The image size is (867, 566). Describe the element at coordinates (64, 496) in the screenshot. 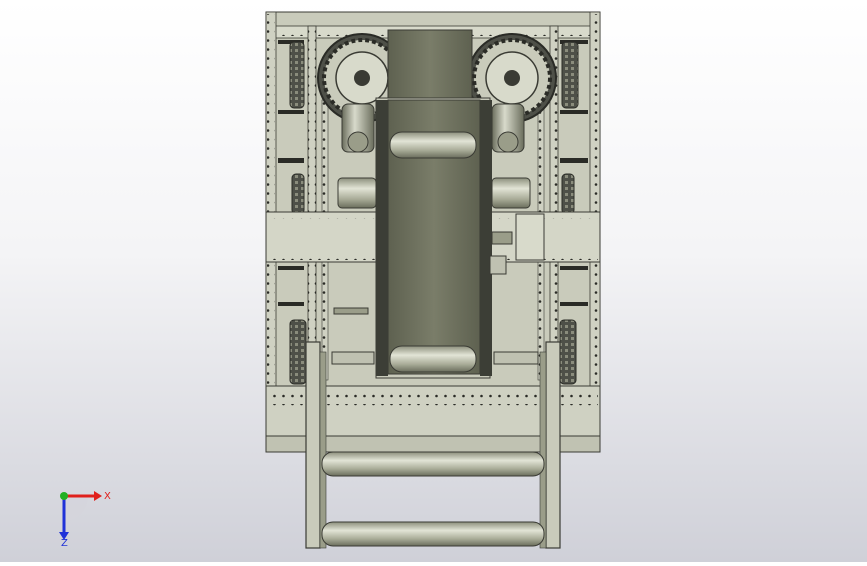

I see `y-axis-point` at that location.